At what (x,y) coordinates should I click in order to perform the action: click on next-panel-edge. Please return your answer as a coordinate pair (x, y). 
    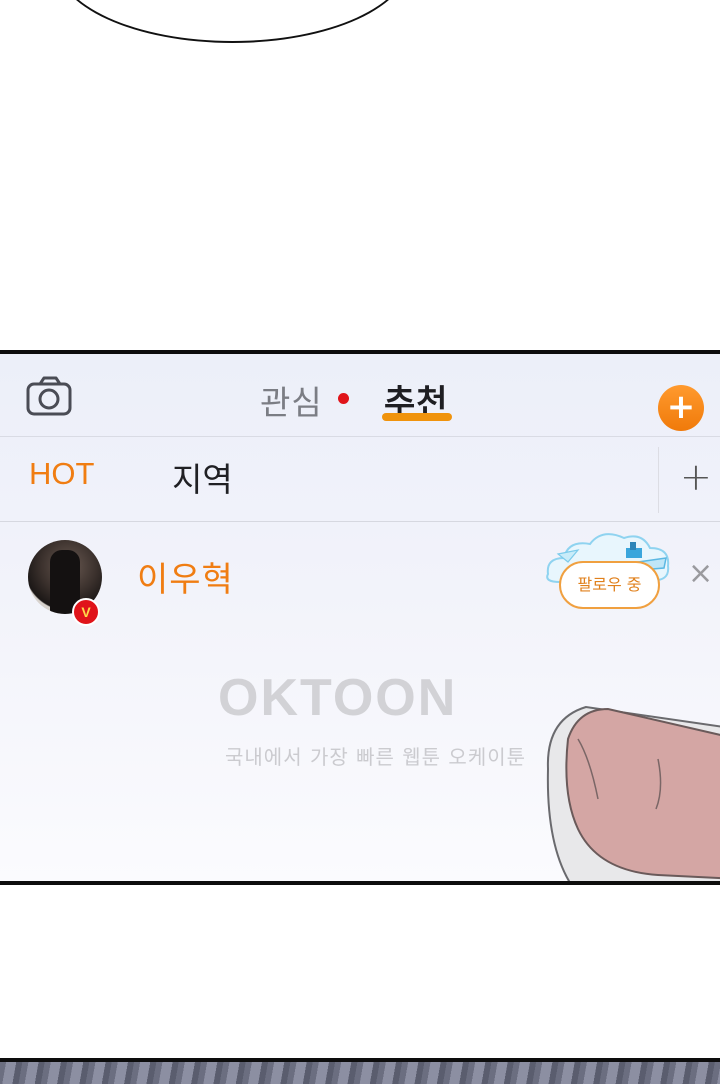
    Looking at the image, I should click on (360, 1071).